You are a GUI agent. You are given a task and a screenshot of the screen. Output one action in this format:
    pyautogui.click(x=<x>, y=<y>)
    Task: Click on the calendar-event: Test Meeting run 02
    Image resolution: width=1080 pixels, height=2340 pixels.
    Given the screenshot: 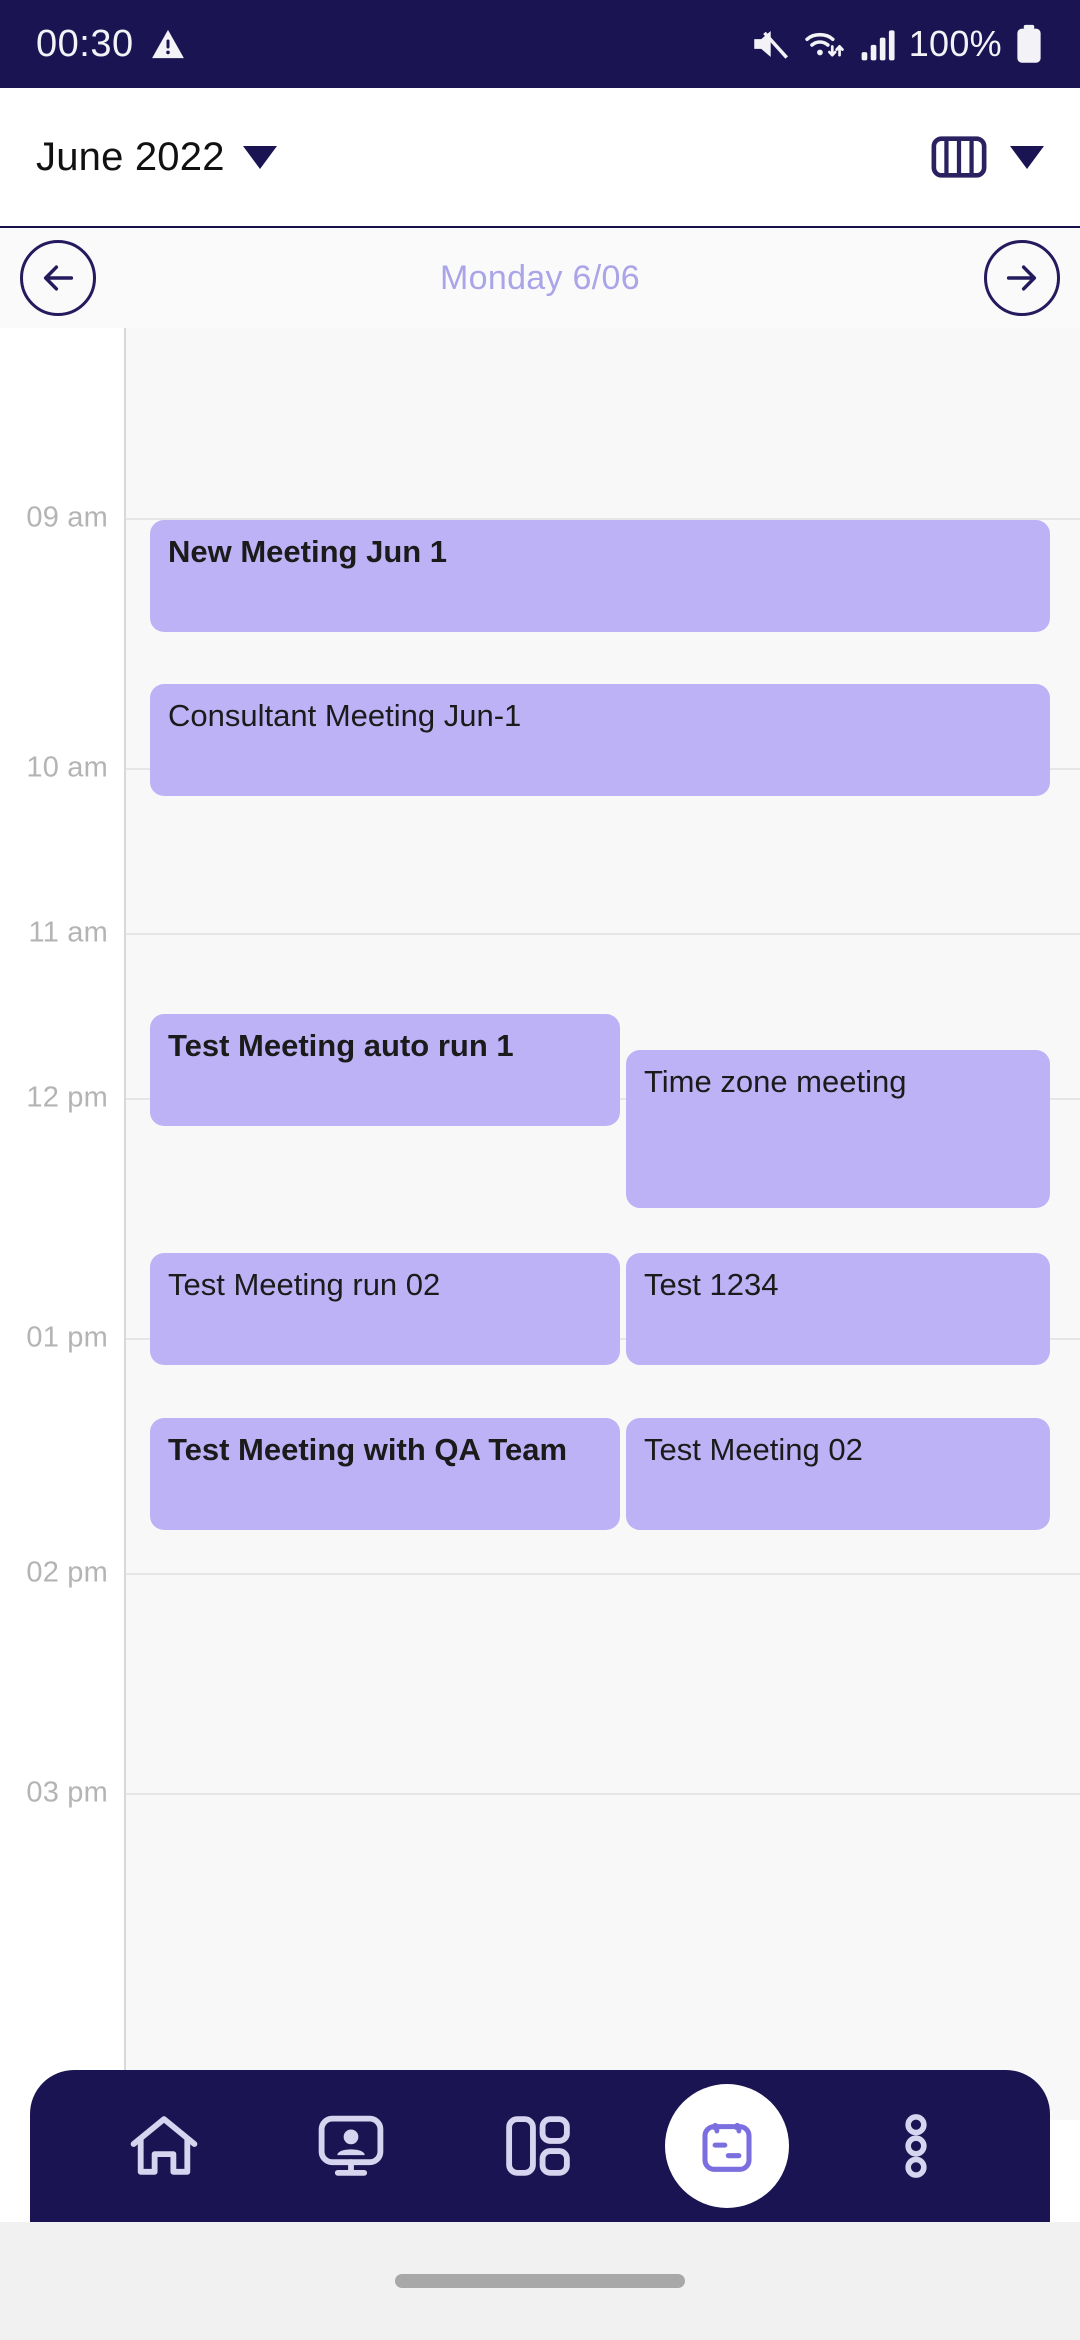 What is the action you would take?
    pyautogui.click(x=385, y=1309)
    